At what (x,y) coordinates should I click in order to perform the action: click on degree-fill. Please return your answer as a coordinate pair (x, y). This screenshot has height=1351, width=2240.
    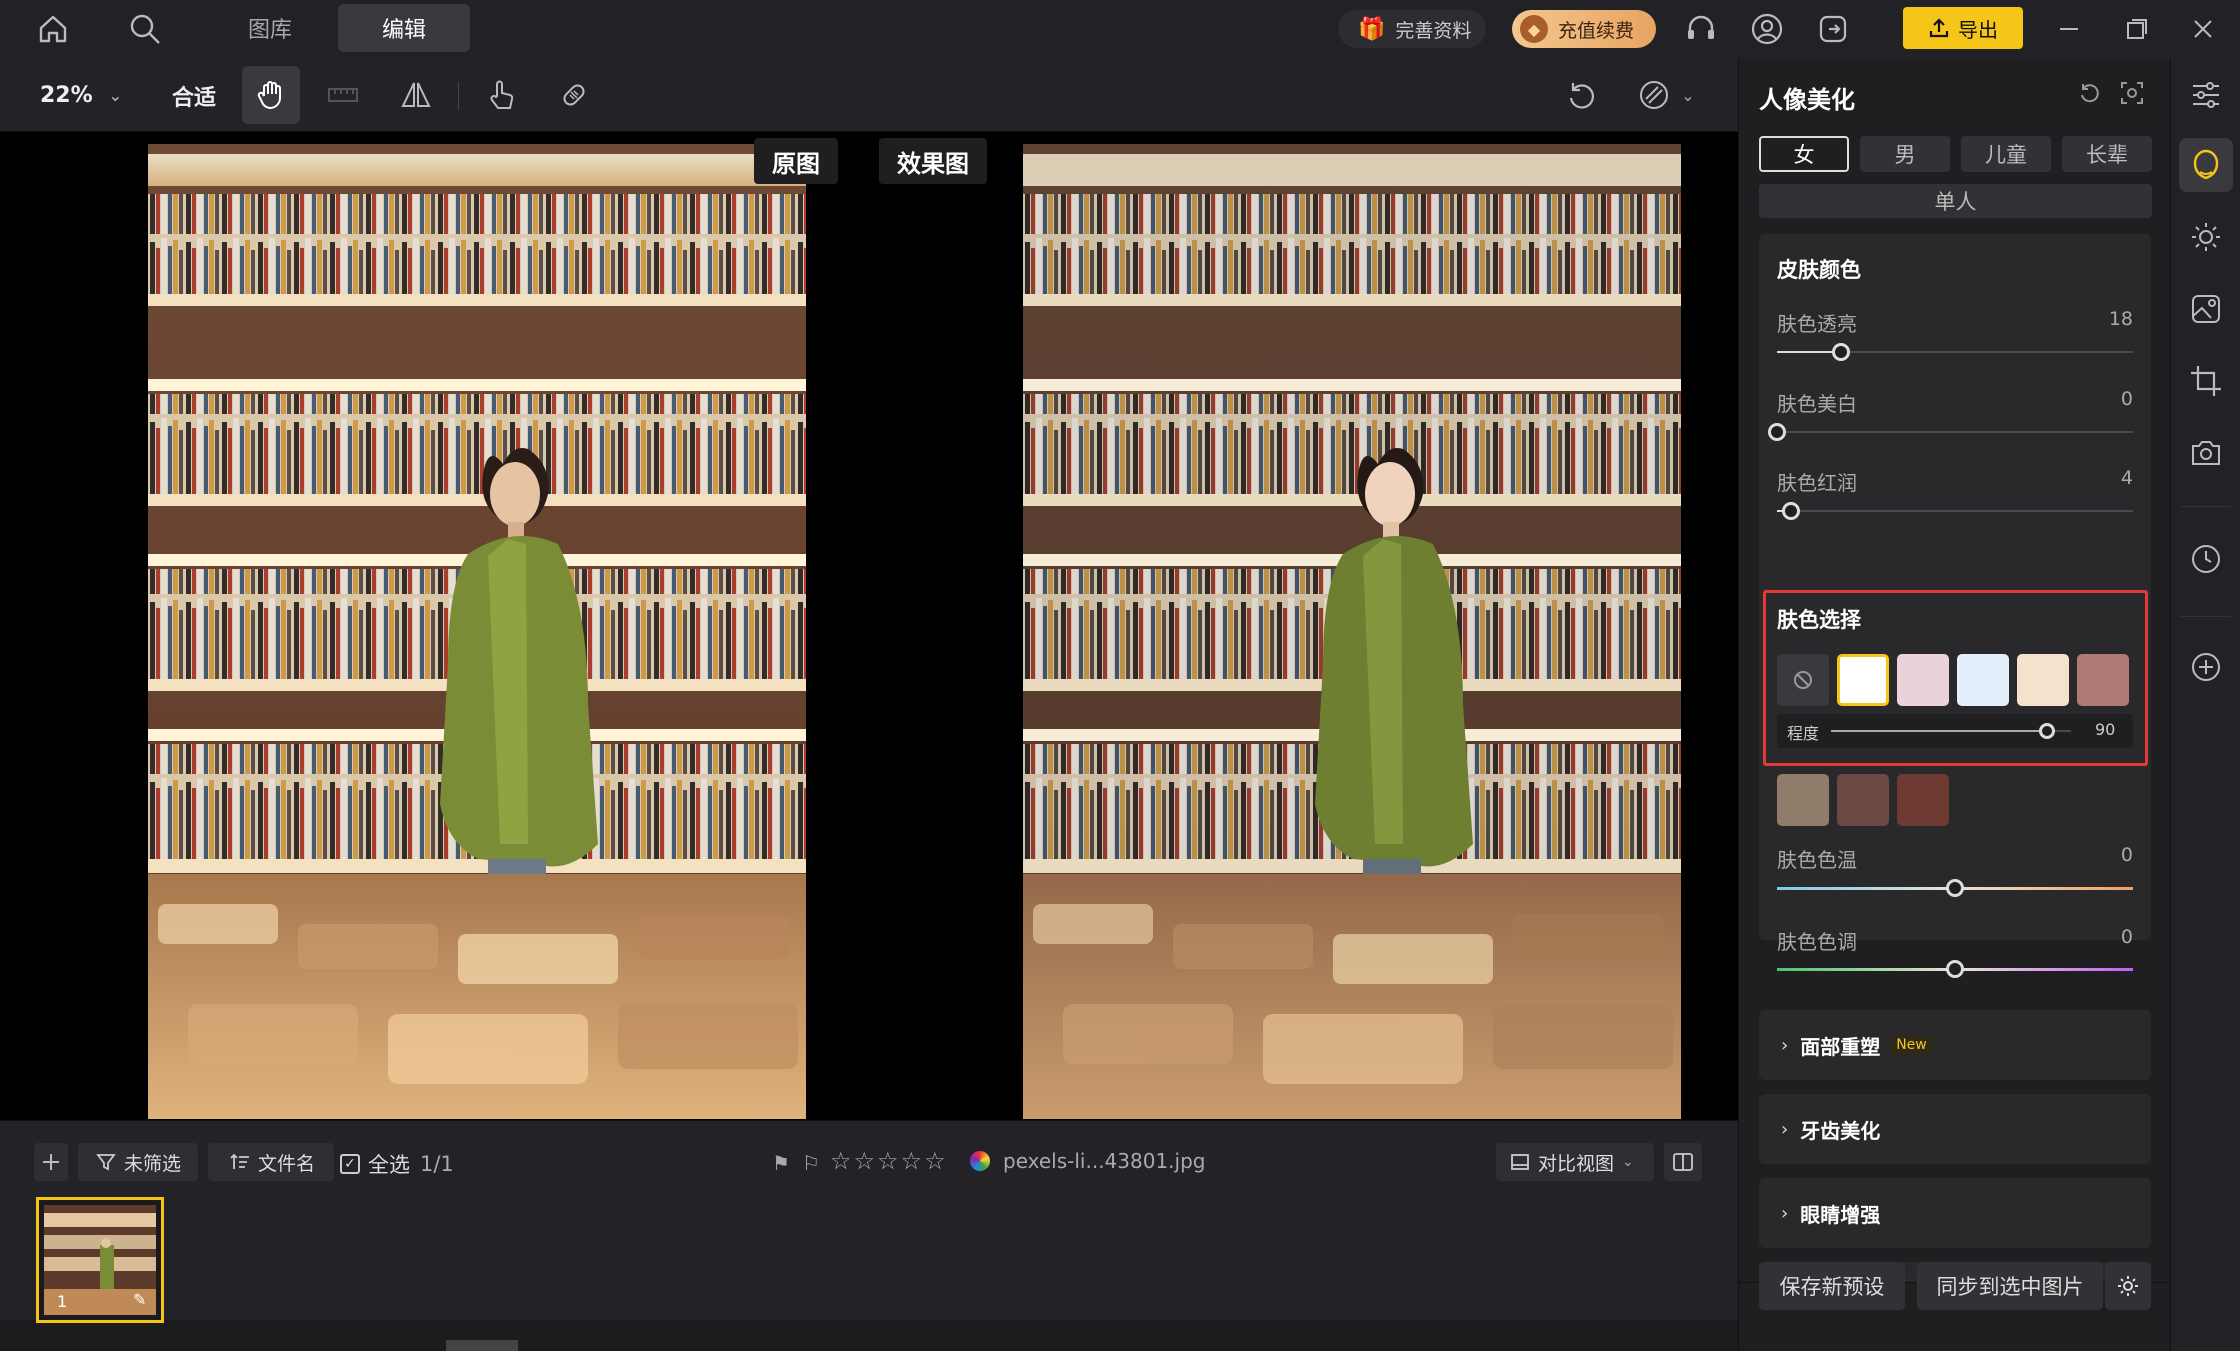
    Looking at the image, I should click on (1939, 731).